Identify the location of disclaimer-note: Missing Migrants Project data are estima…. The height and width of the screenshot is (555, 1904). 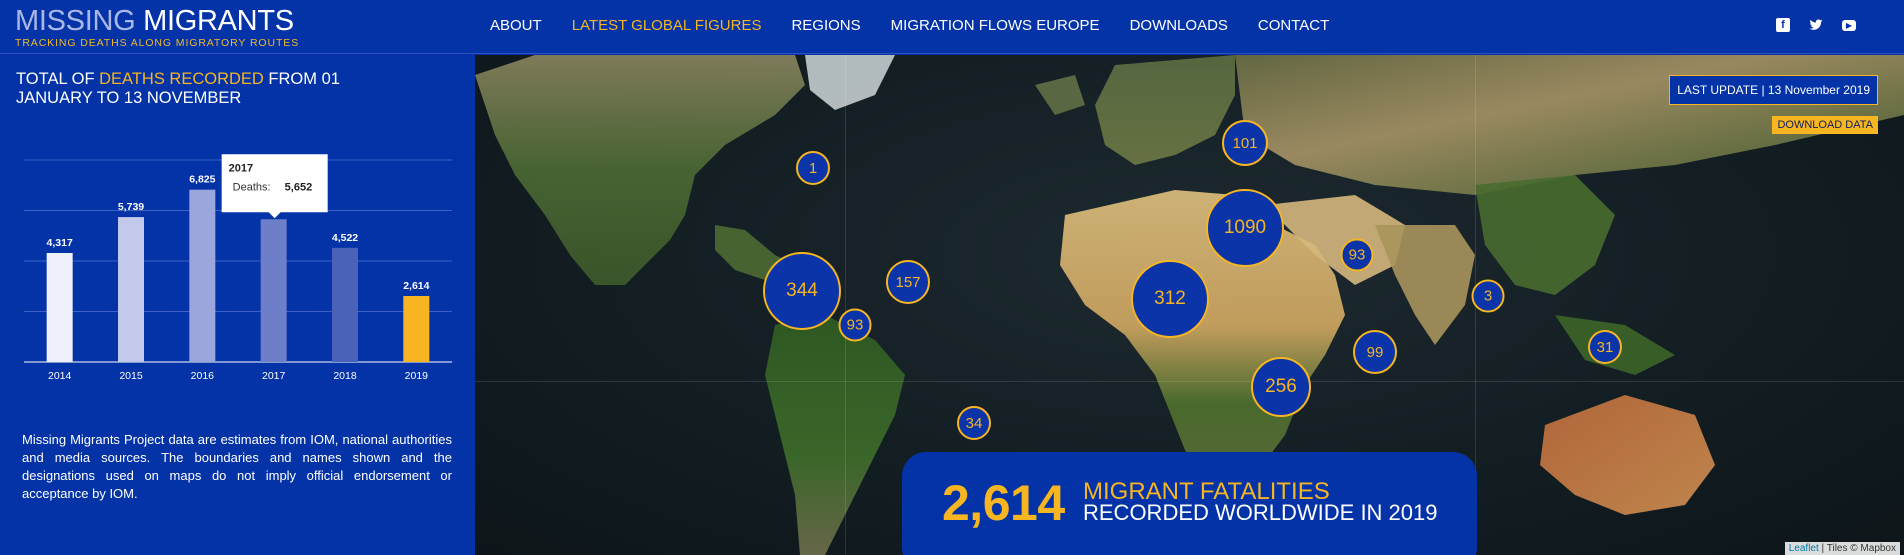
(237, 466).